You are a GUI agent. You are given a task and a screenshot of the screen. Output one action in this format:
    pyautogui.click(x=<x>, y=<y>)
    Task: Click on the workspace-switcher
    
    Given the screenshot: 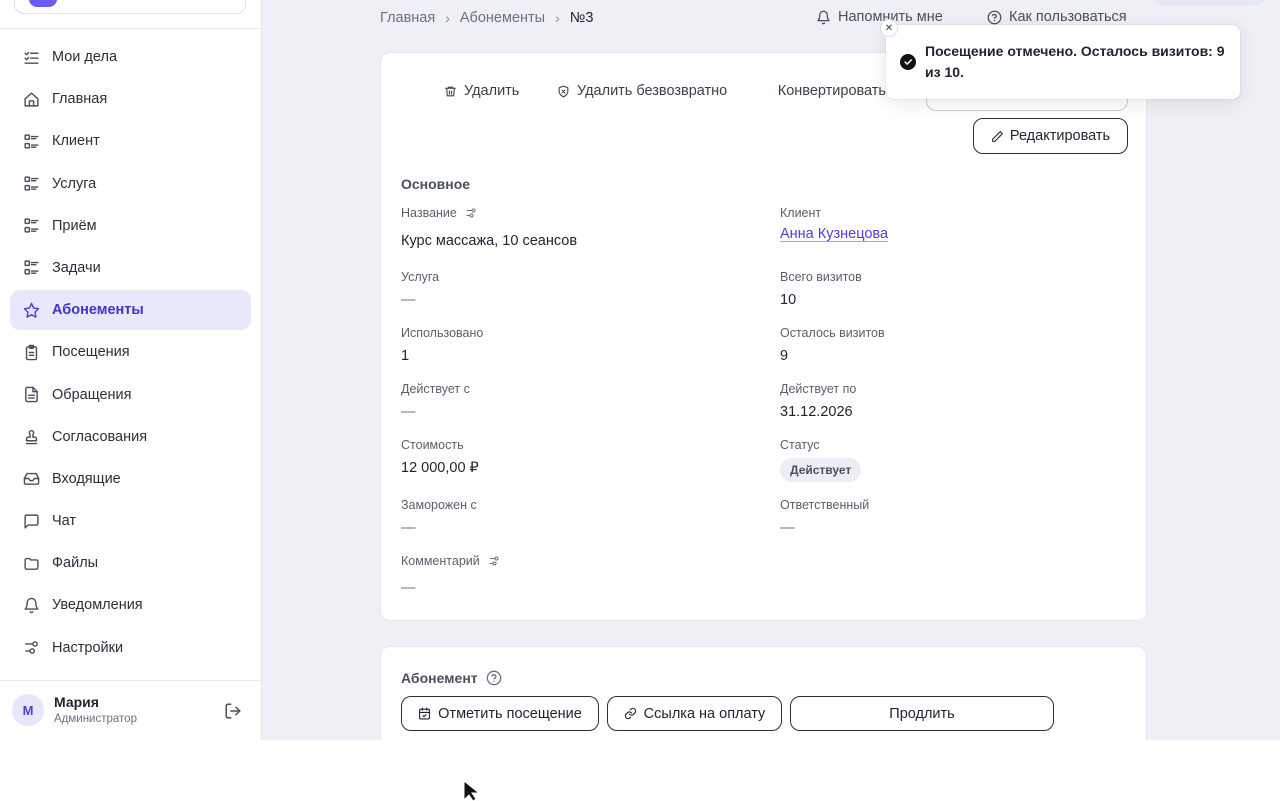 What is the action you would take?
    pyautogui.click(x=130, y=7)
    